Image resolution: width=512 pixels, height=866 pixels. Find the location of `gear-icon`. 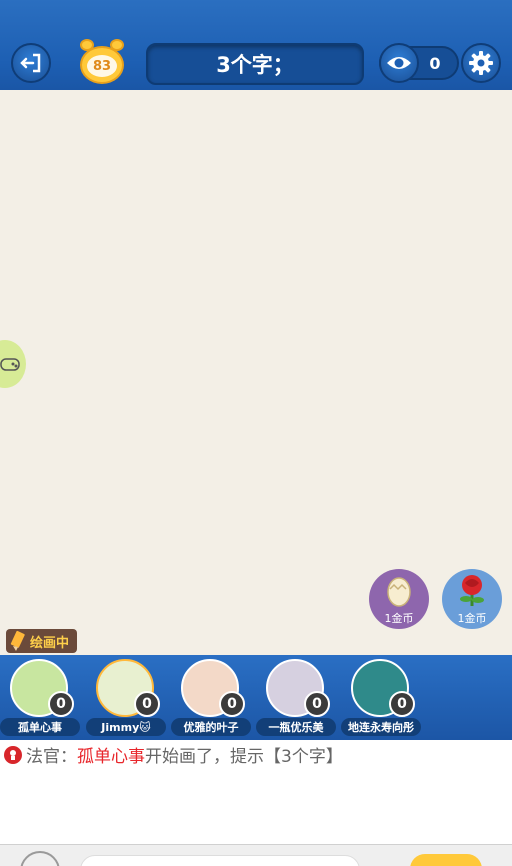

gear-icon is located at coordinates (481, 63).